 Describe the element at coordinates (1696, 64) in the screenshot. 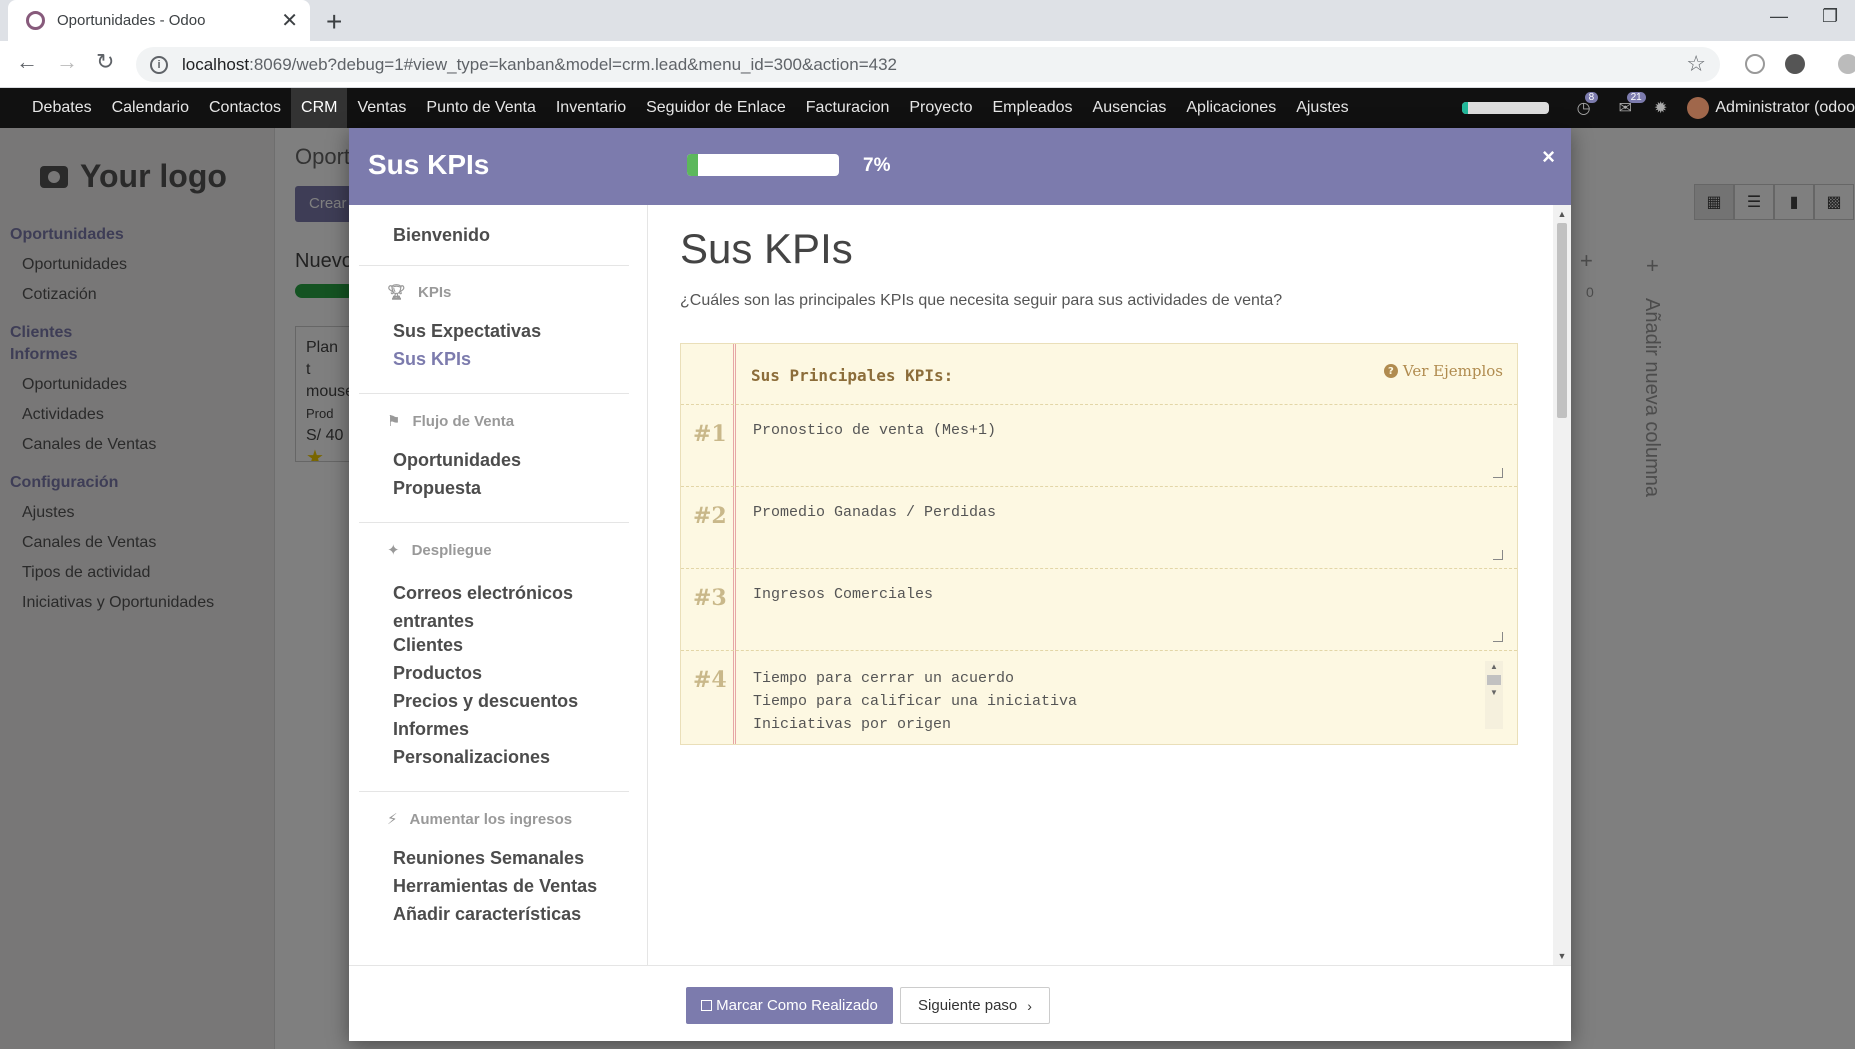

I see `bookmark-star-icon: ☆` at that location.